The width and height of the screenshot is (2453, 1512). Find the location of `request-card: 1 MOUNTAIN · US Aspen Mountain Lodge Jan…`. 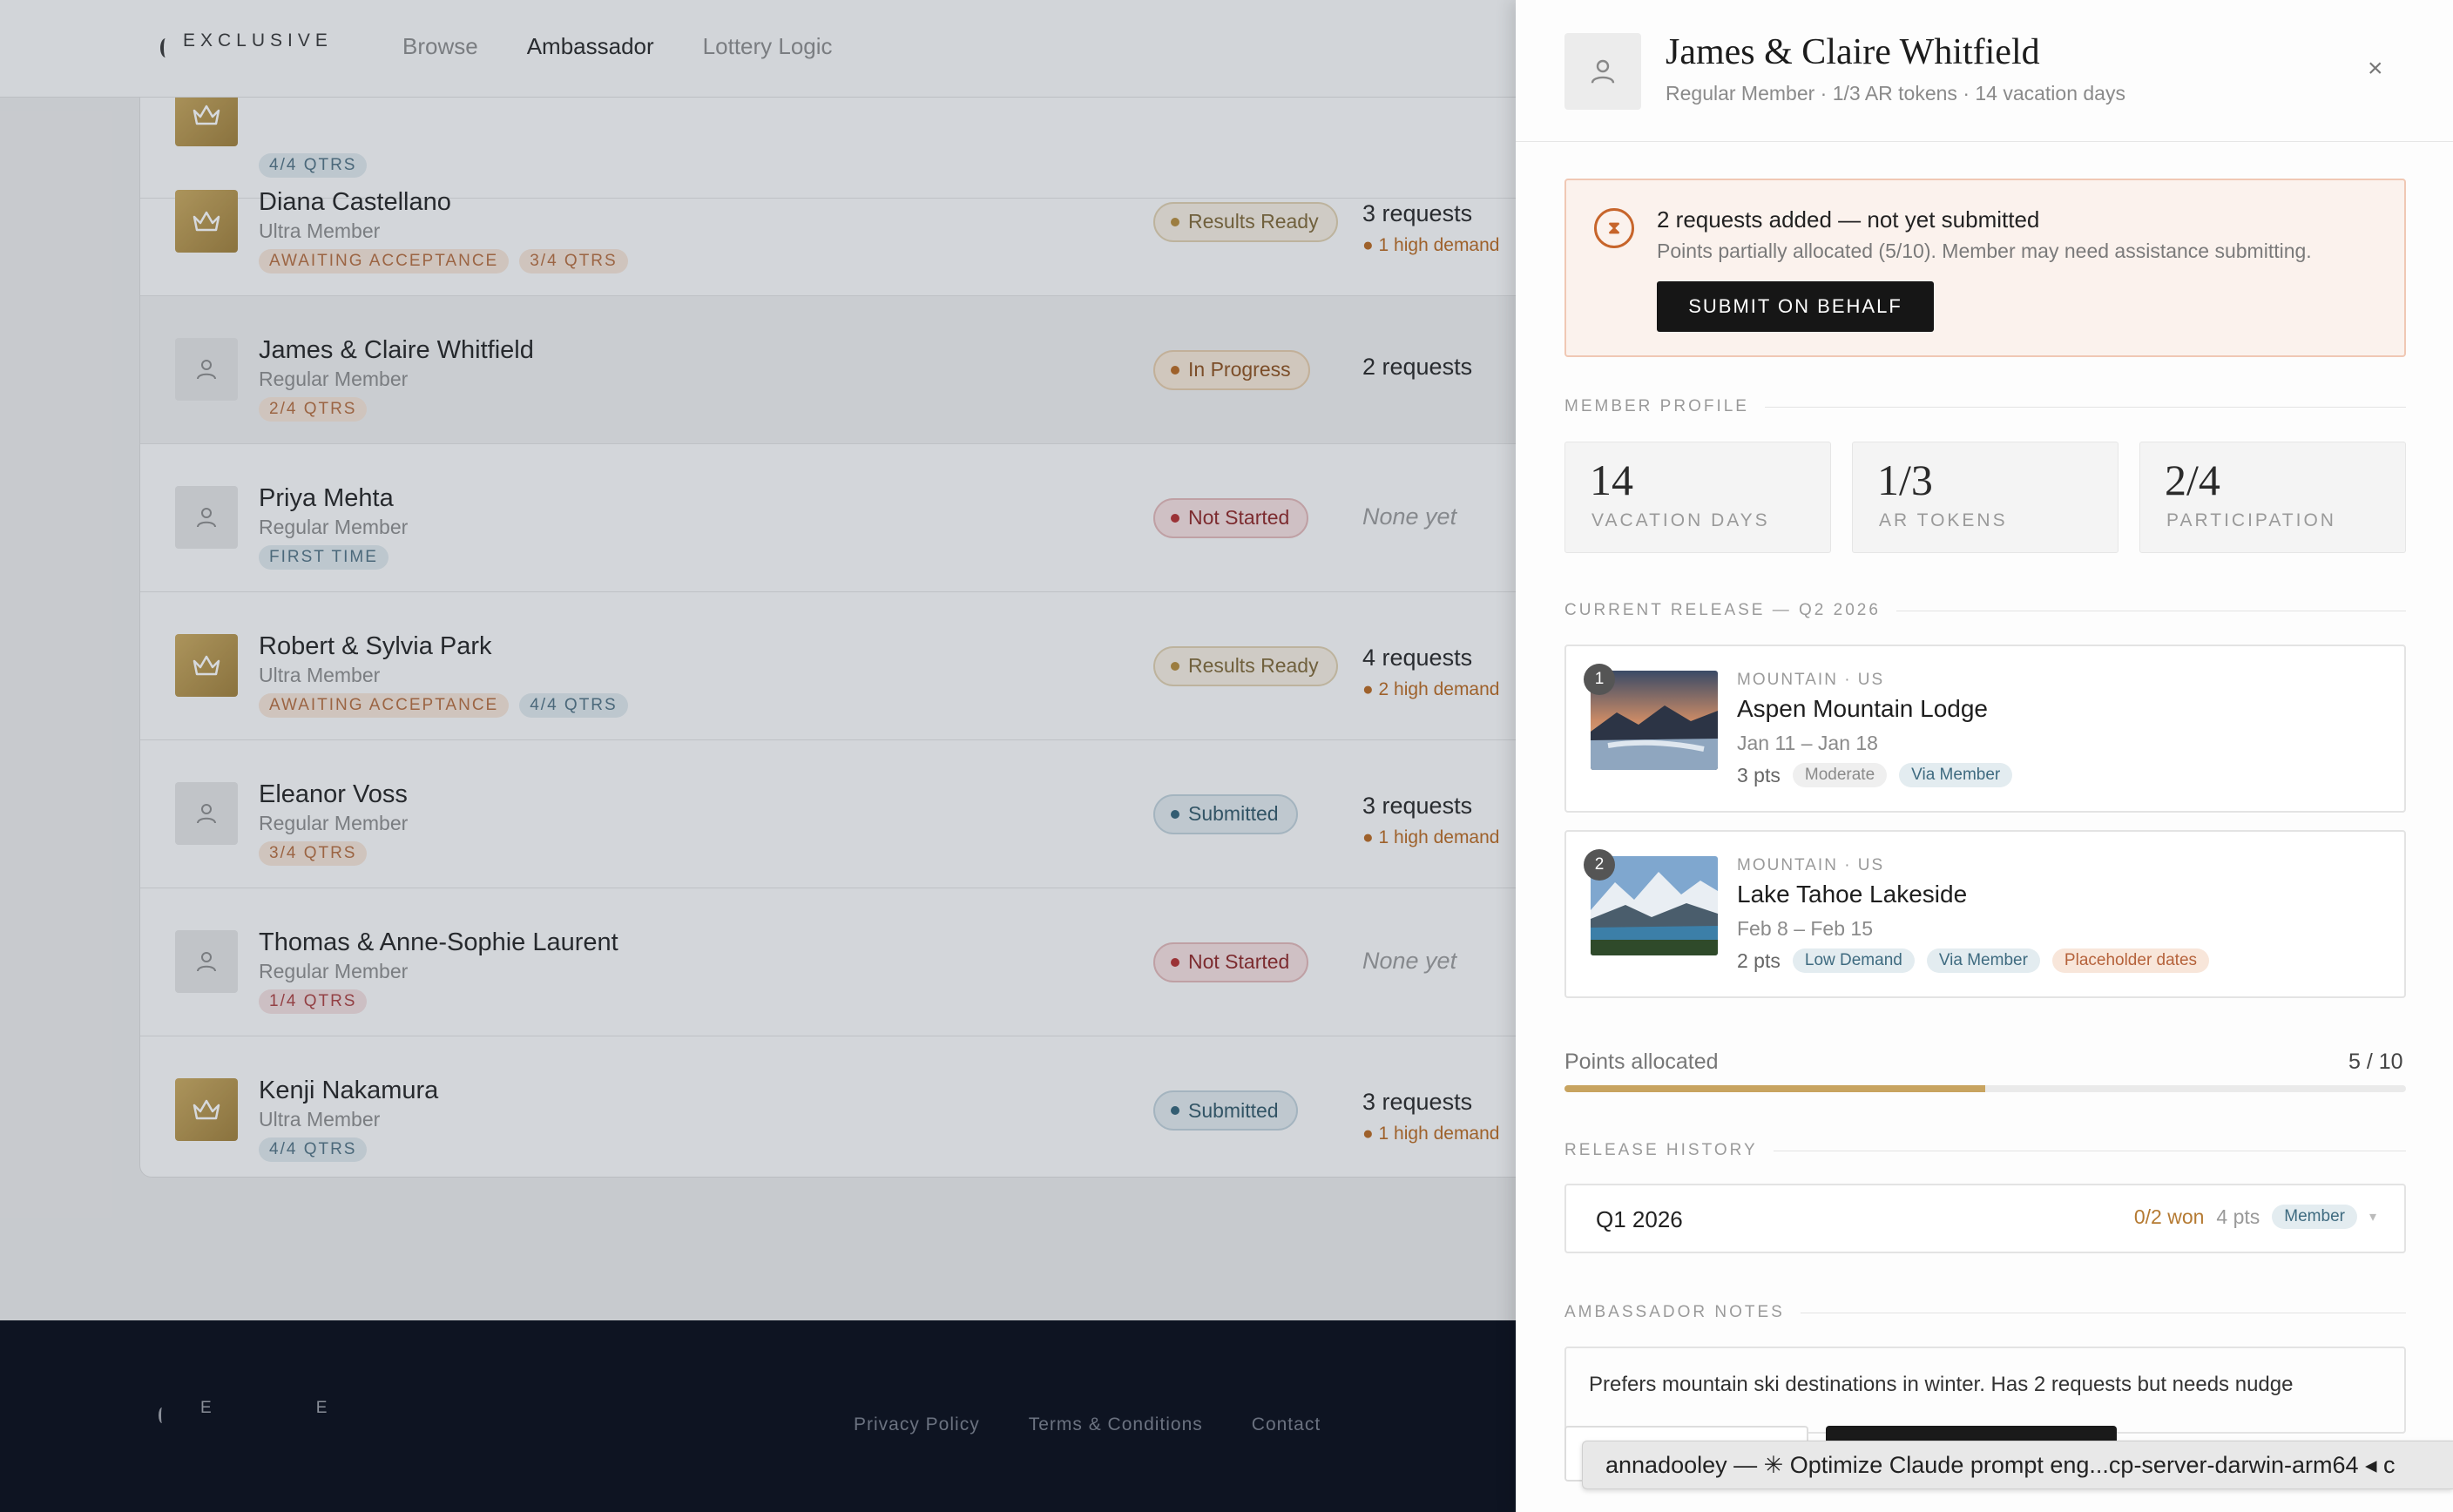

request-card: 1 MOUNTAIN · US Aspen Mountain Lodge Jan… is located at coordinates (1985, 729).